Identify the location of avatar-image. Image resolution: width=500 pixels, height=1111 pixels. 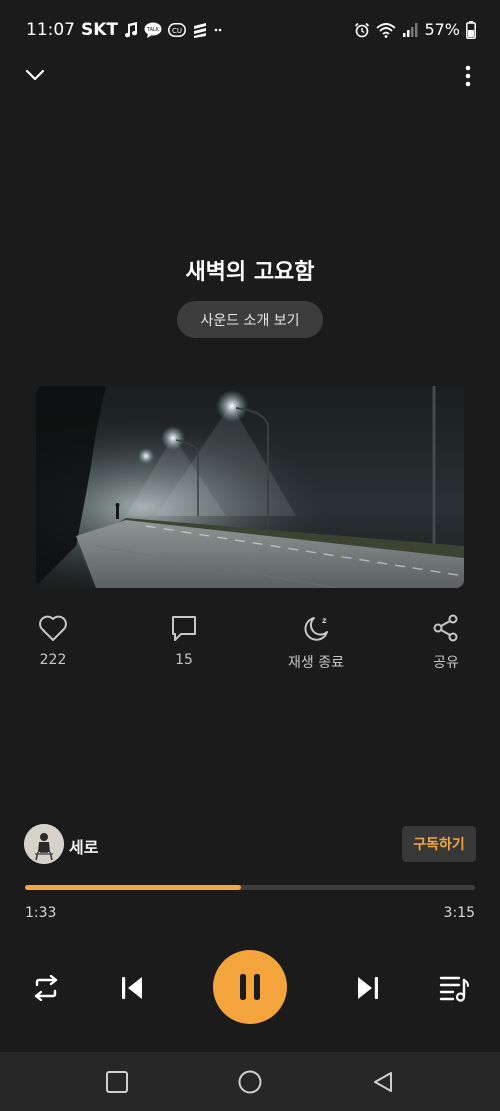
(44, 844).